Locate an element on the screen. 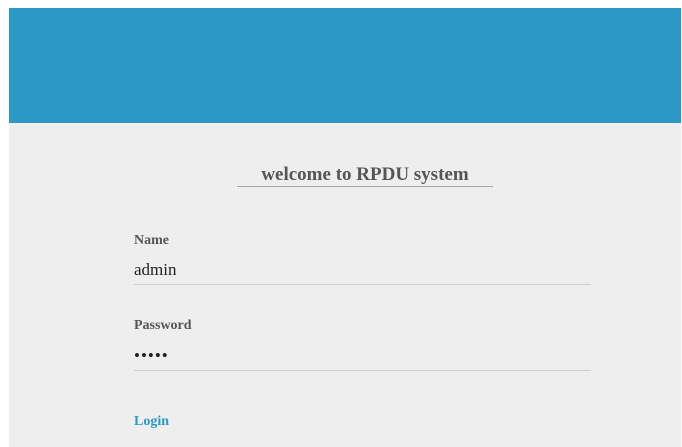  name-input is located at coordinates (362, 270).